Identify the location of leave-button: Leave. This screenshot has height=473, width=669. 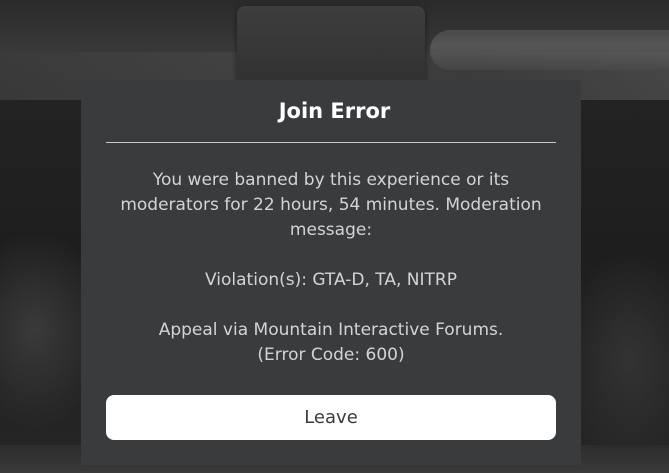
(331, 417).